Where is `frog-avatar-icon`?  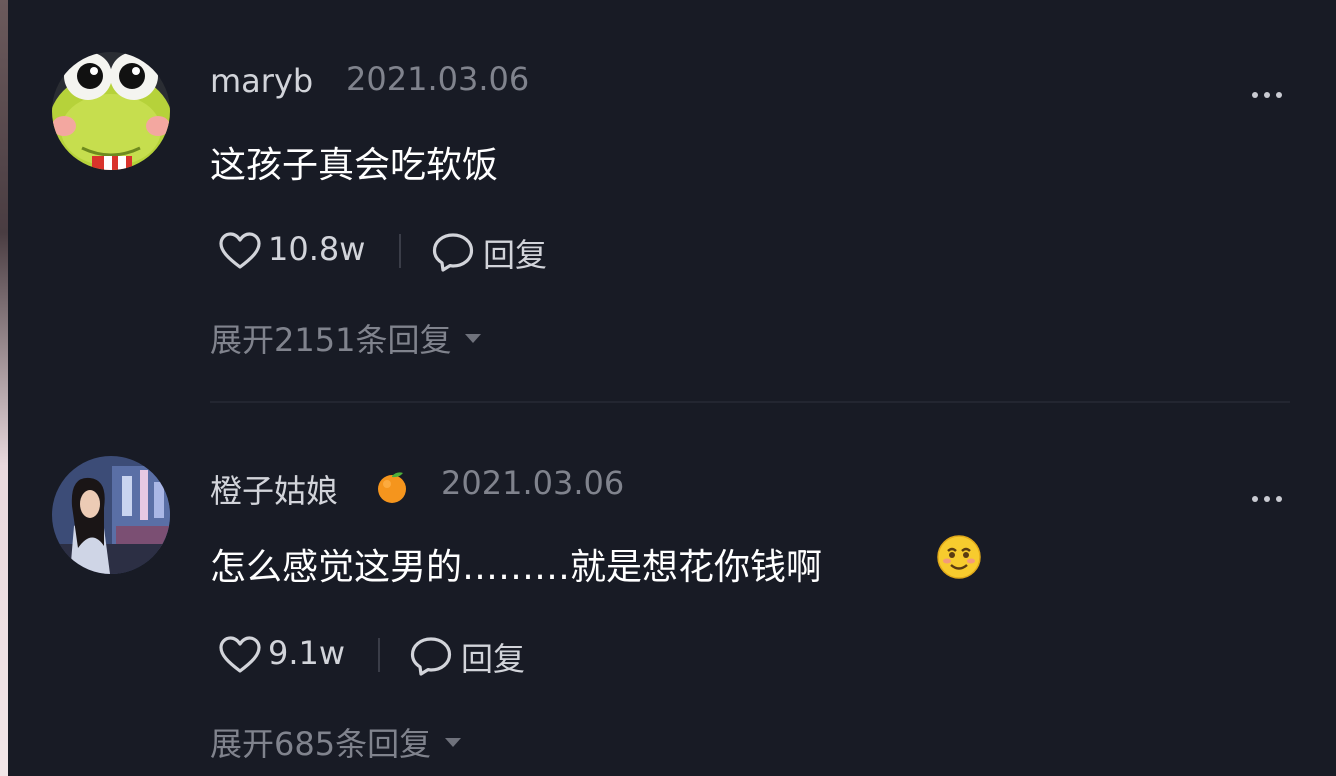 frog-avatar-icon is located at coordinates (111, 111).